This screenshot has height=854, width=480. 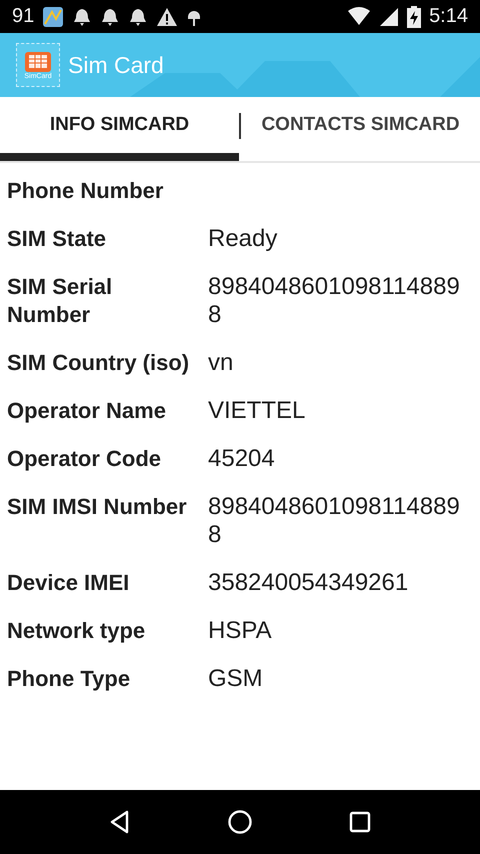 I want to click on warning-icon, so click(x=167, y=16).